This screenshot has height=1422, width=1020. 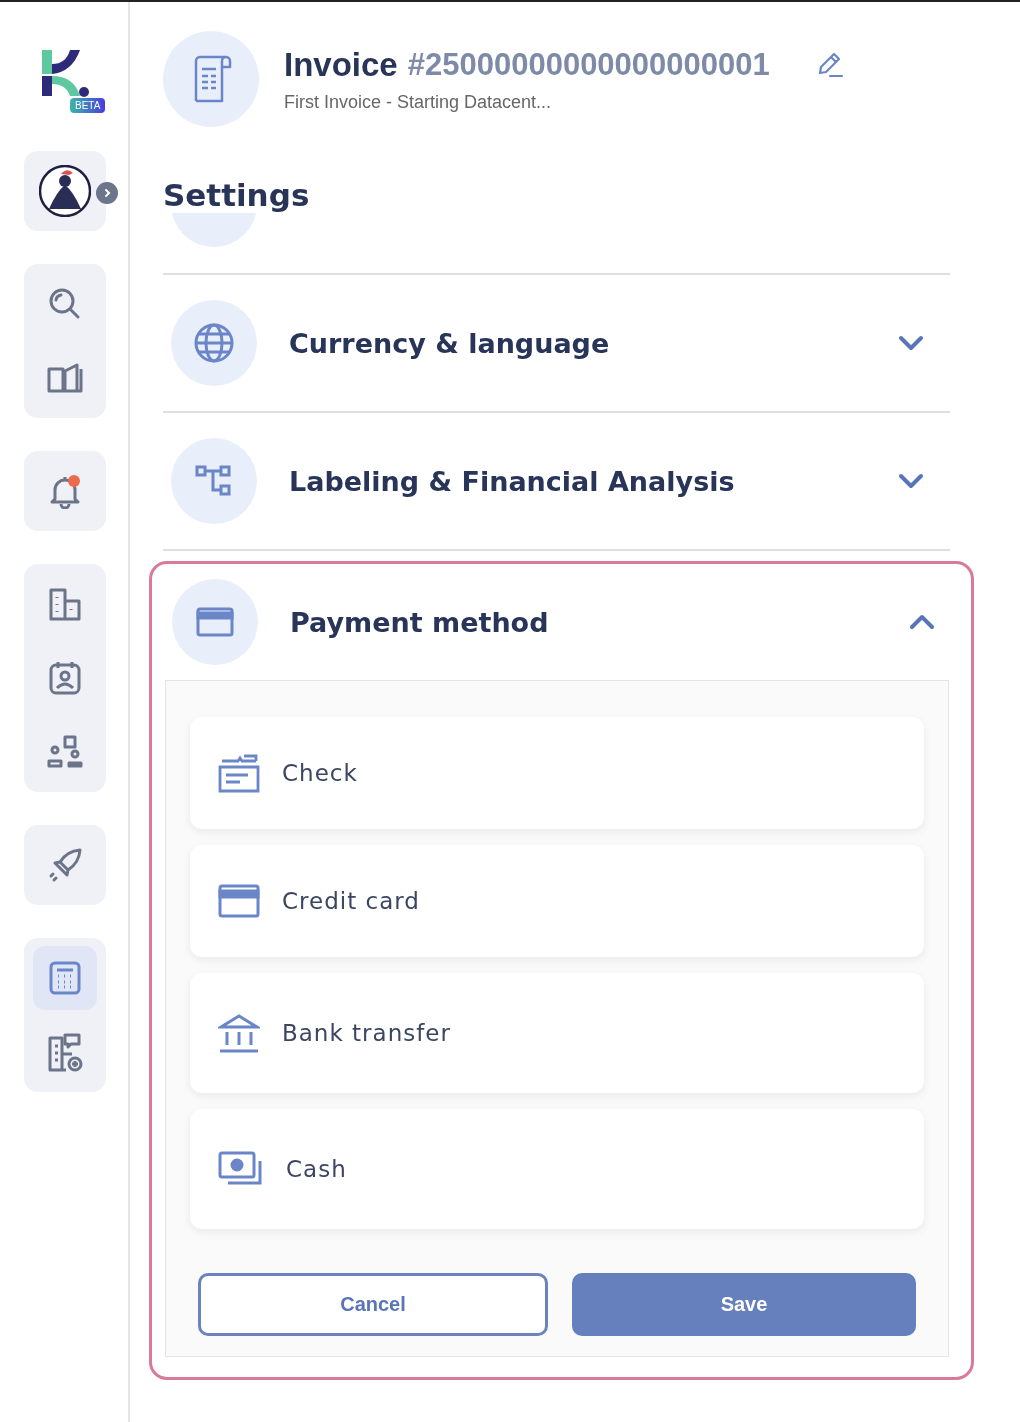 What do you see at coordinates (239, 773) in the screenshot?
I see `cheque-icon` at bounding box center [239, 773].